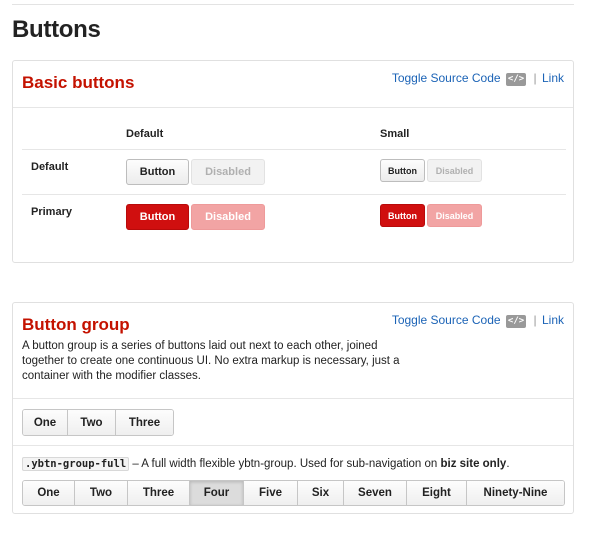 This screenshot has width=600, height=542. I want to click on nav-button-three: Three, so click(159, 493).